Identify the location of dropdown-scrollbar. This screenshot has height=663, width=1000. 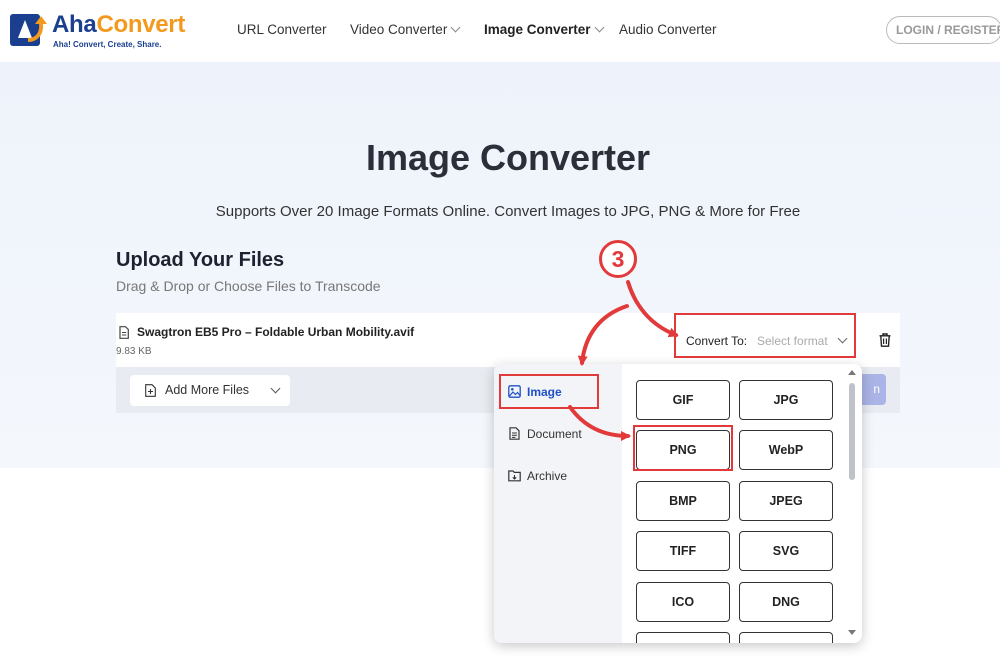
(852, 431).